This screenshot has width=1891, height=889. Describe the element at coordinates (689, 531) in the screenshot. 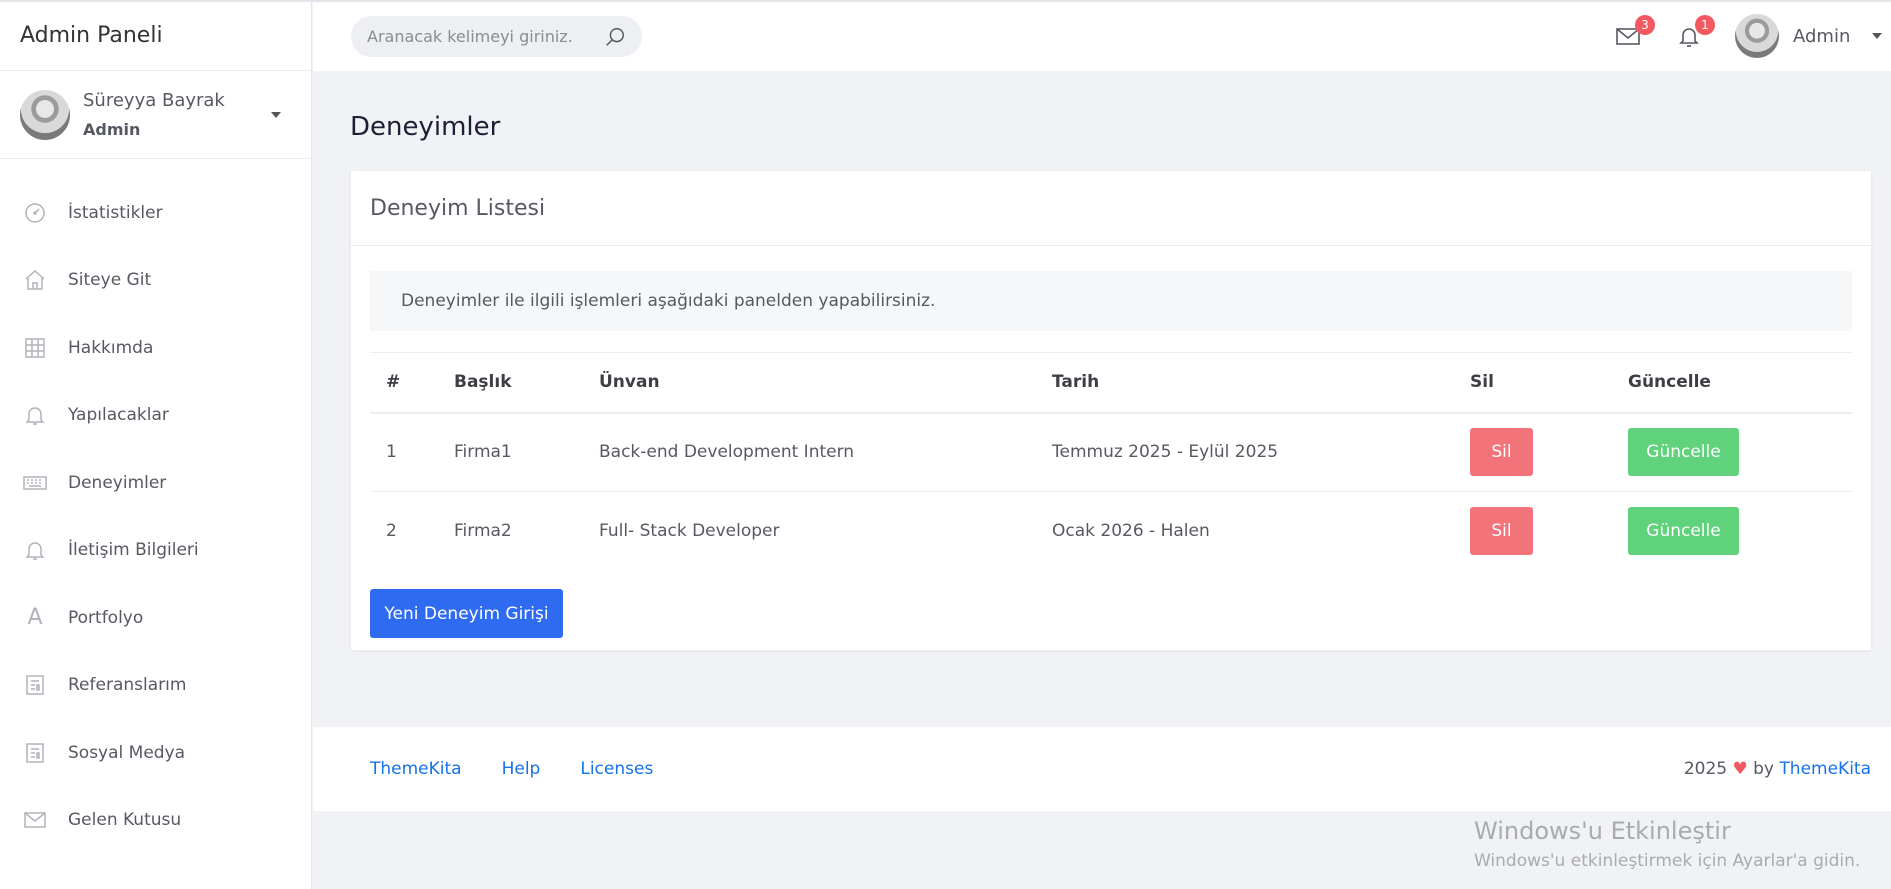

I see `row-position: Full- Stack Developer` at that location.